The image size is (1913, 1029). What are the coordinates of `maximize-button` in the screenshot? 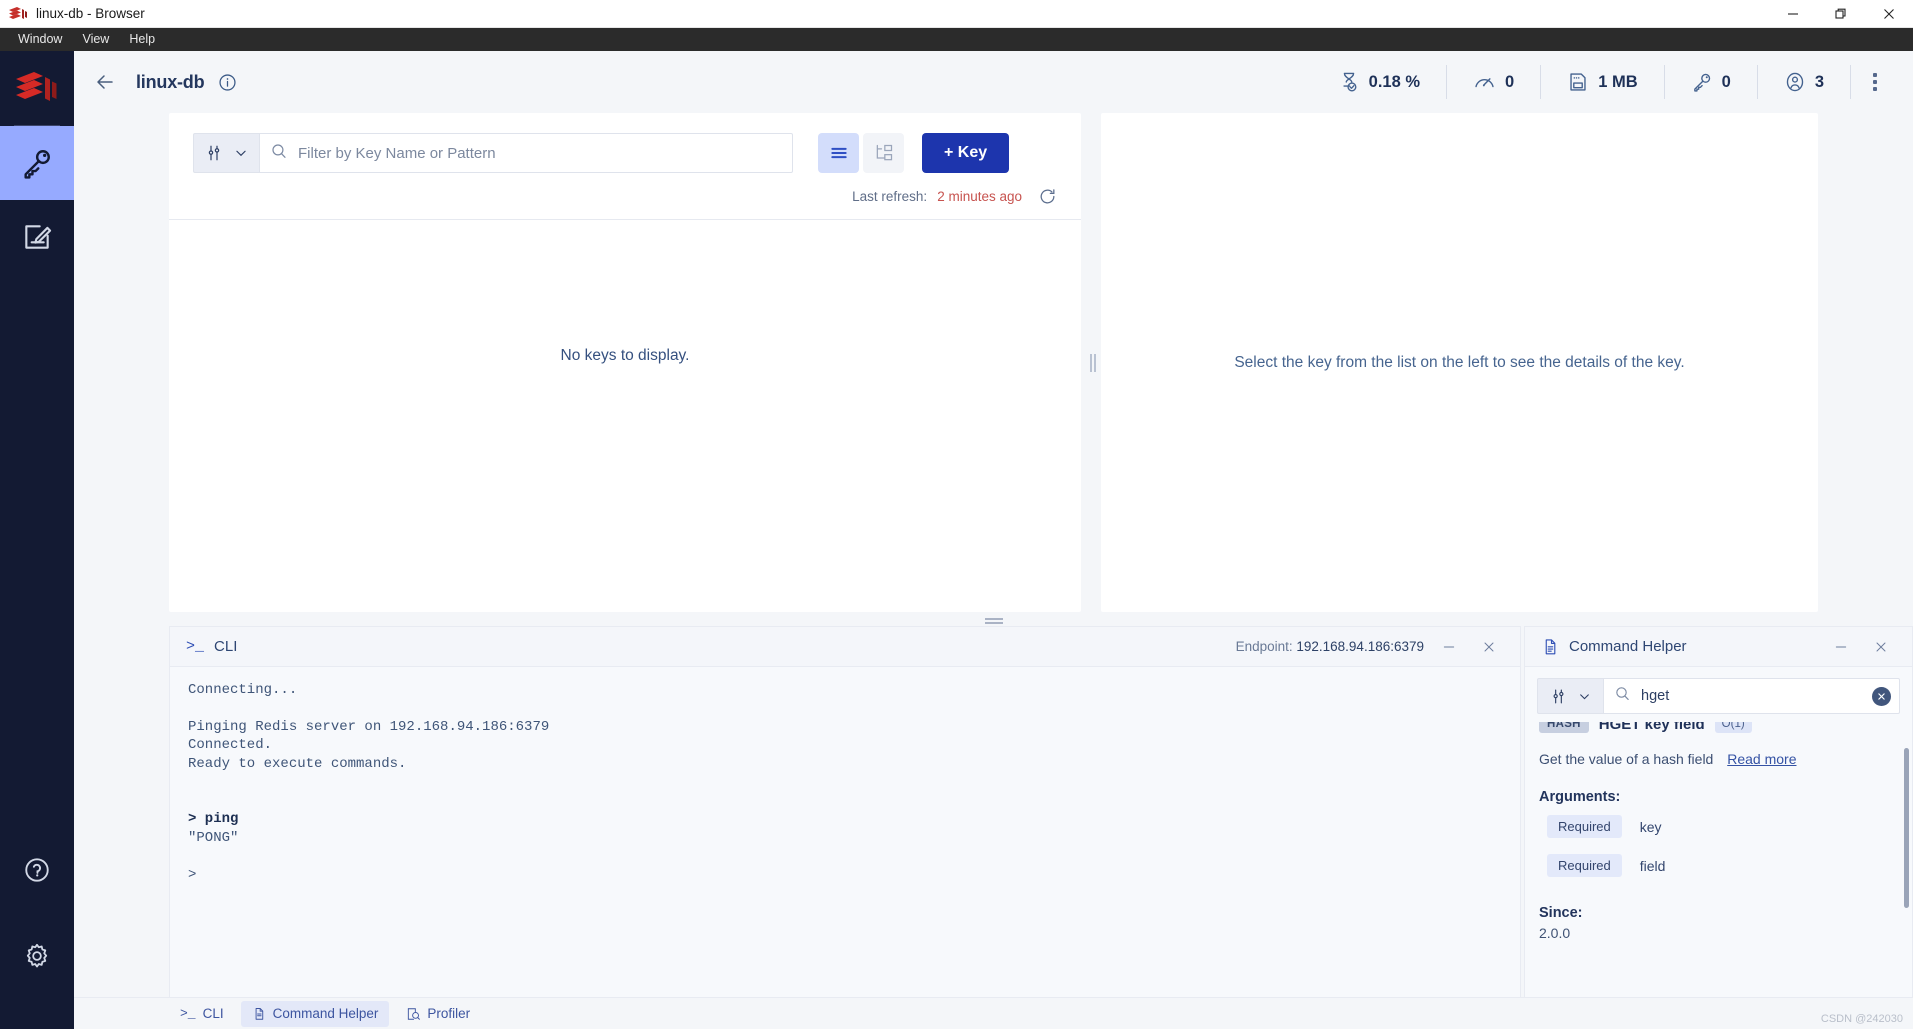 It's located at (1841, 14).